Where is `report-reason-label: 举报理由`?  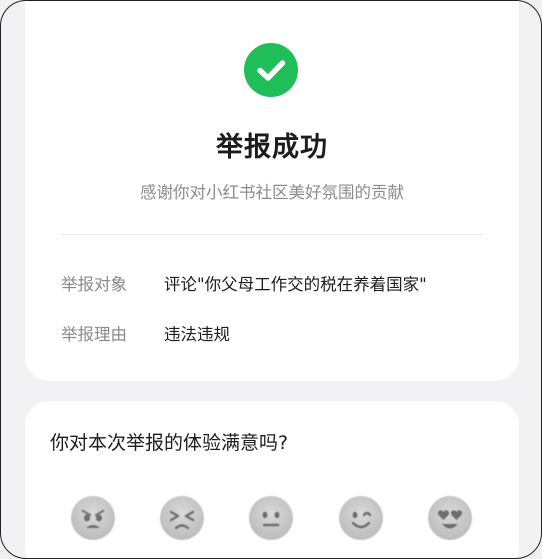
report-reason-label: 举报理由 is located at coordinates (94, 334).